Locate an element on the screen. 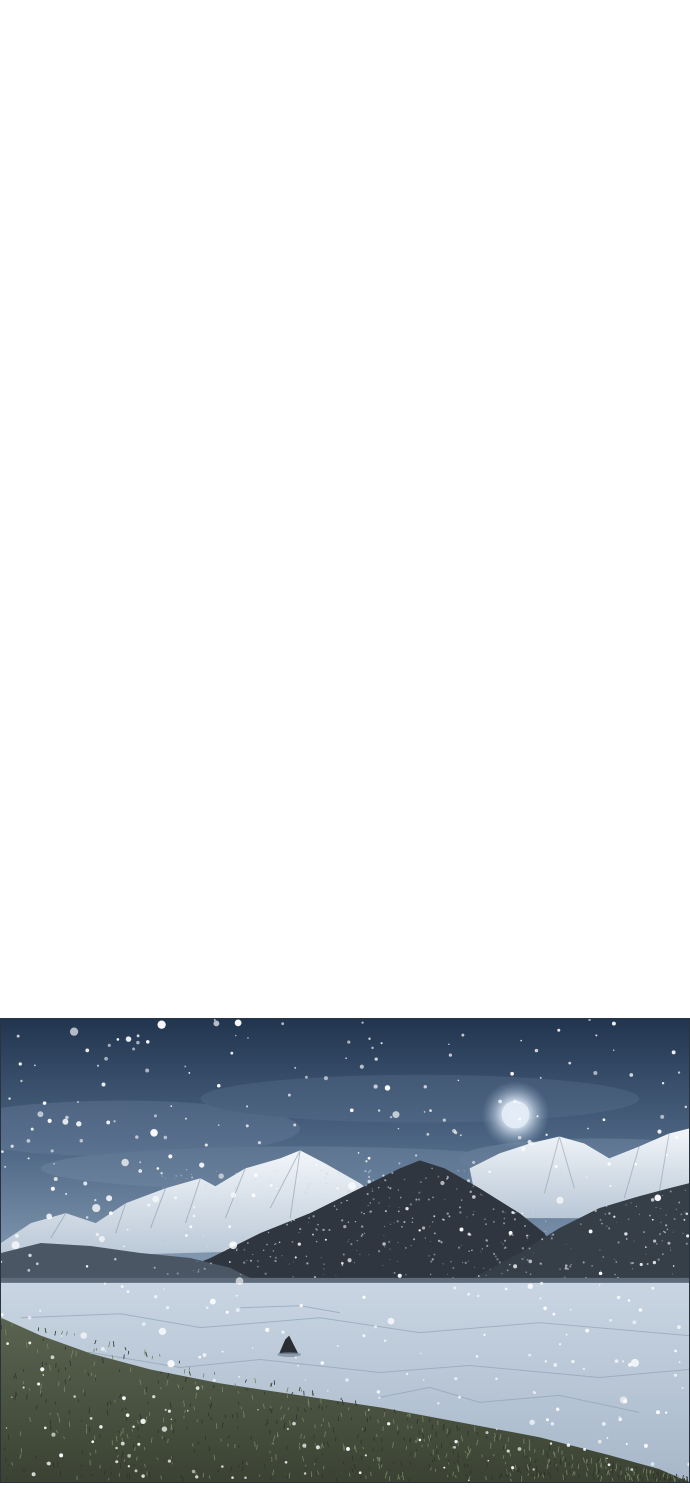 The height and width of the screenshot is (1500, 690). moon is located at coordinates (515, 1114).